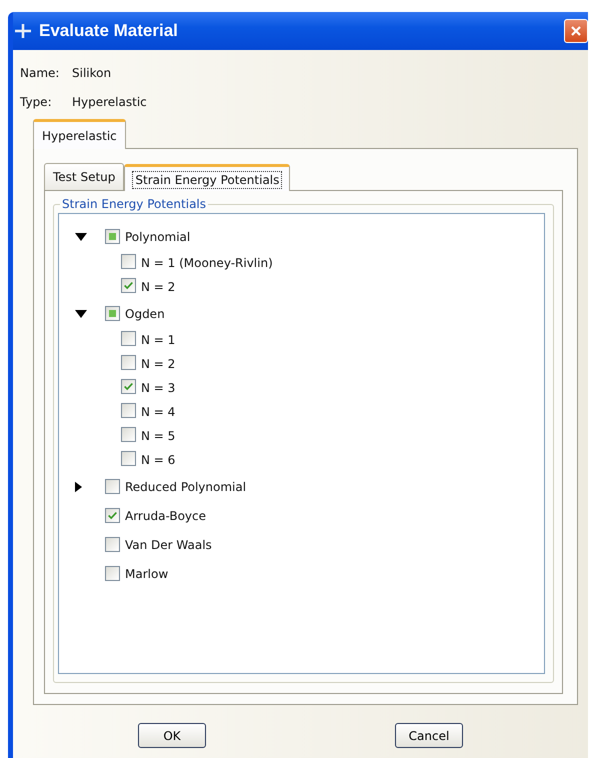 The height and width of the screenshot is (758, 589). What do you see at coordinates (36, 101) in the screenshot?
I see `field-label: Type:` at bounding box center [36, 101].